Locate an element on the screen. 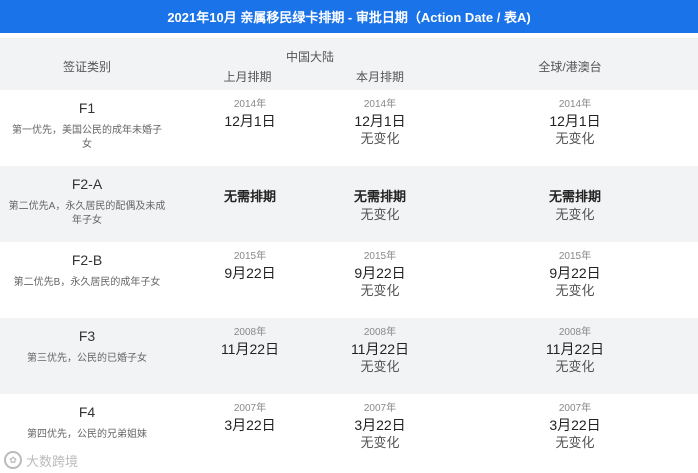 Image resolution: width=698 pixels, height=473 pixels. global-cell: 2014年 12月1日 无变化 is located at coordinates (575, 123).